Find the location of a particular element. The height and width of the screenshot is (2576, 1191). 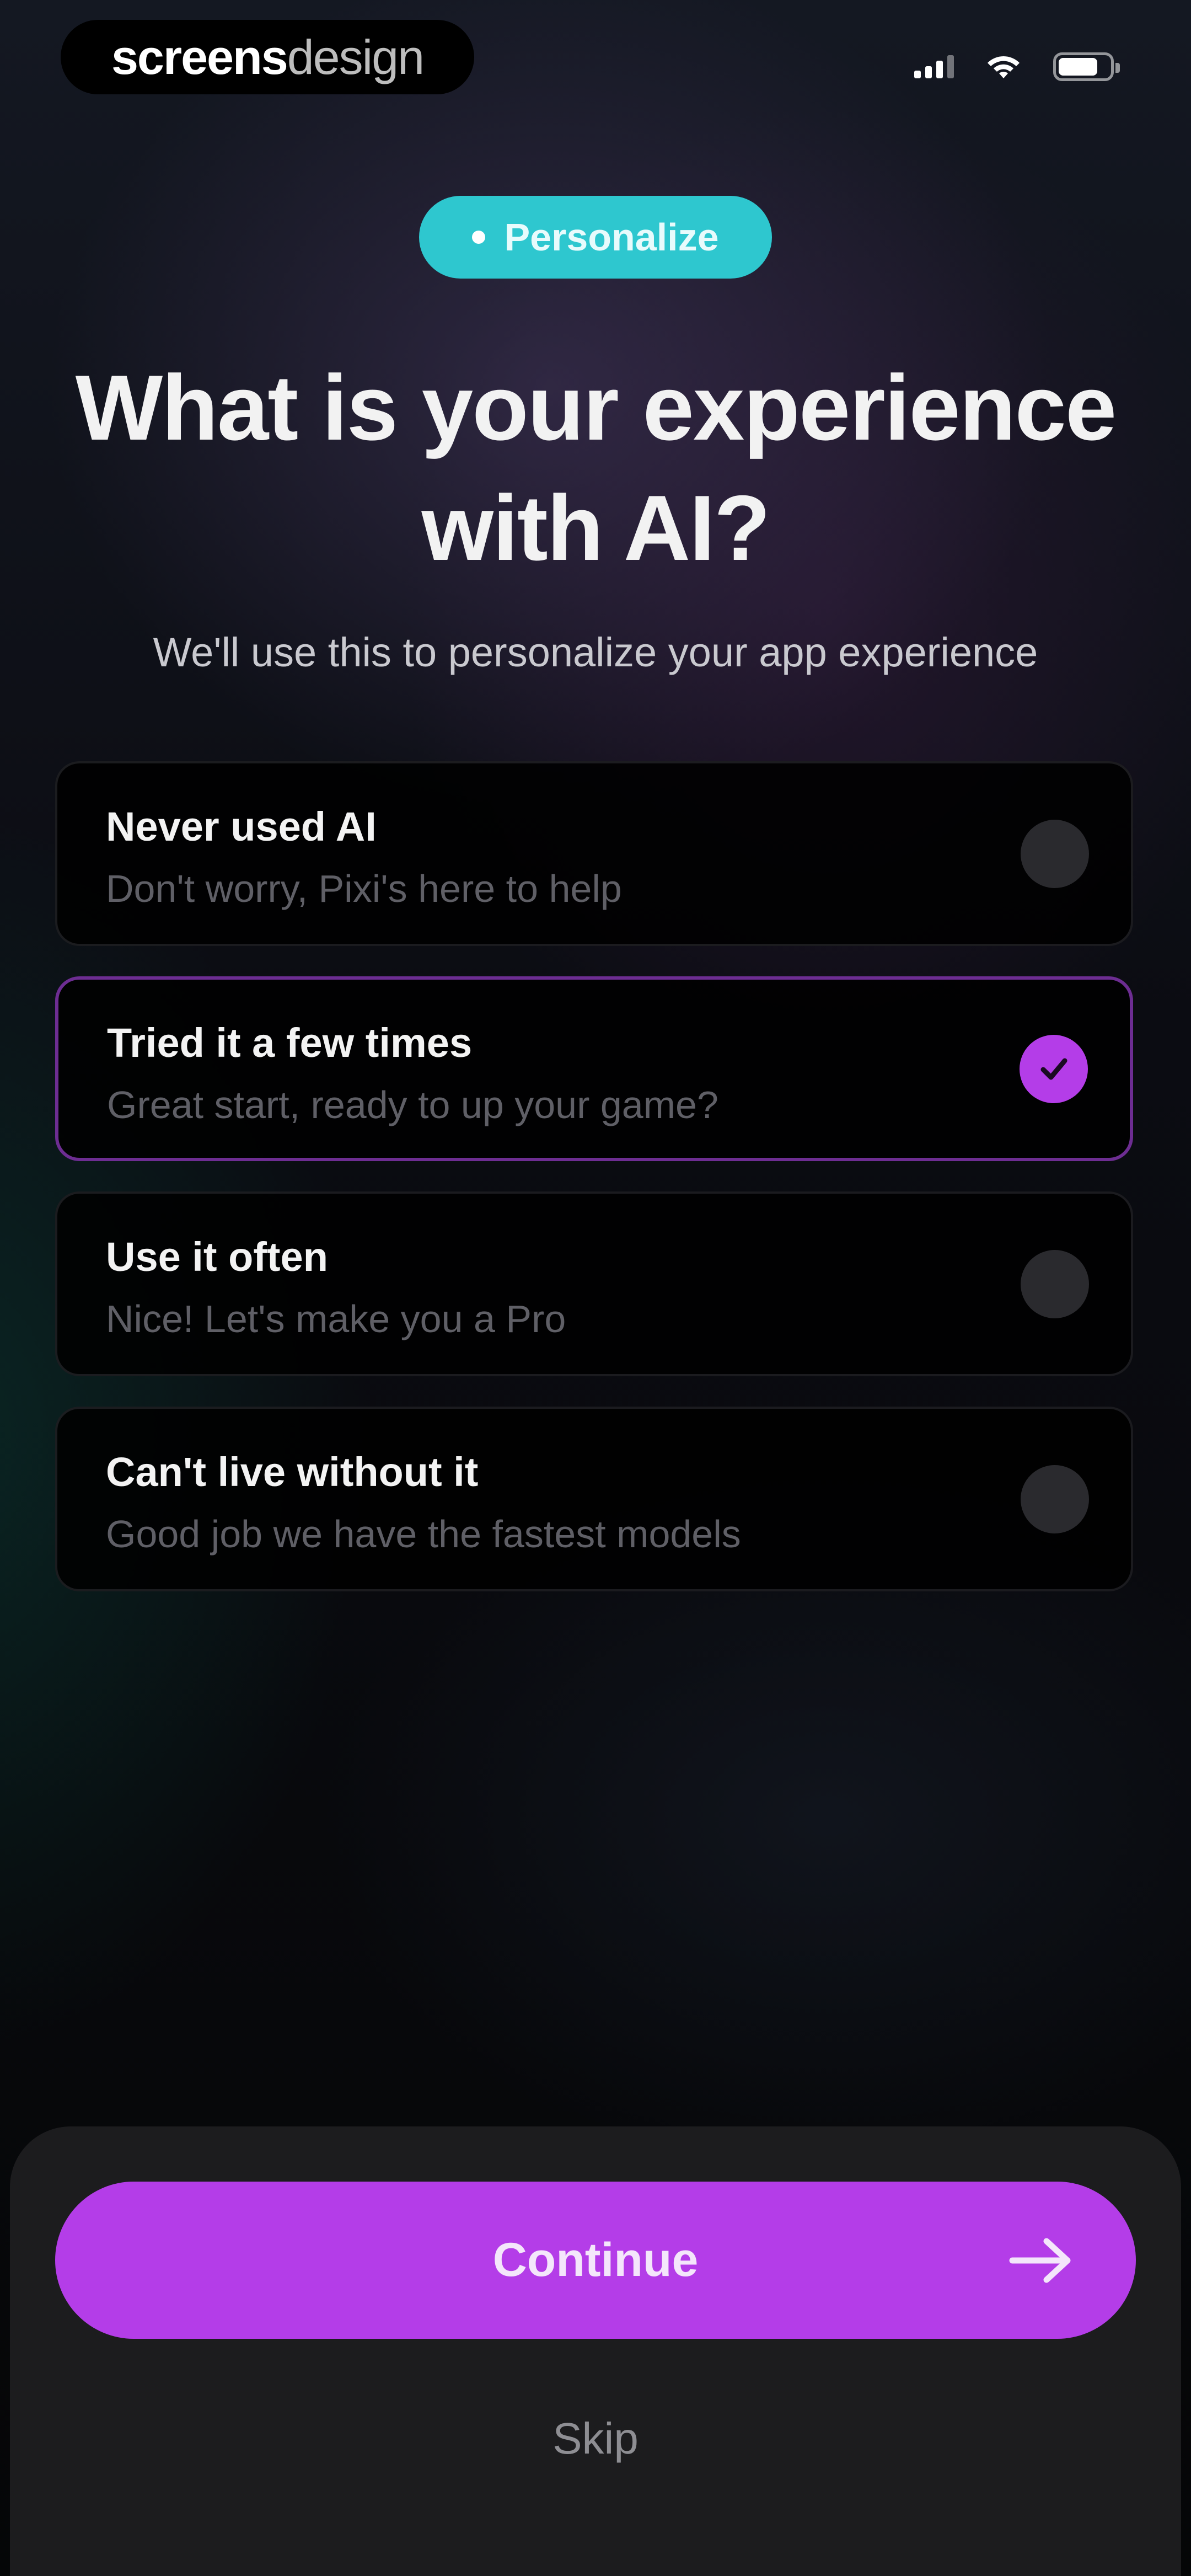

brand-name-light: design is located at coordinates (356, 56).